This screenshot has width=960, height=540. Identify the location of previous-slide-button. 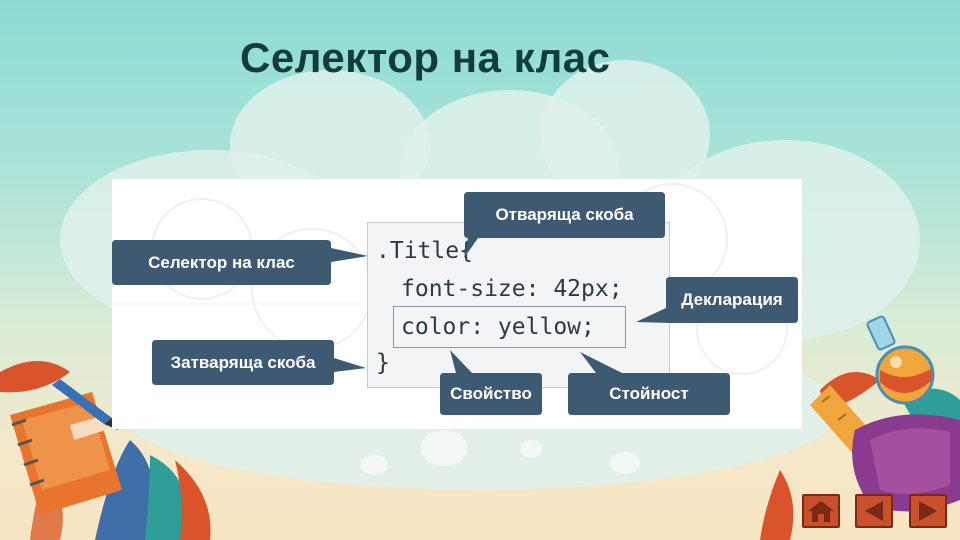
(874, 511).